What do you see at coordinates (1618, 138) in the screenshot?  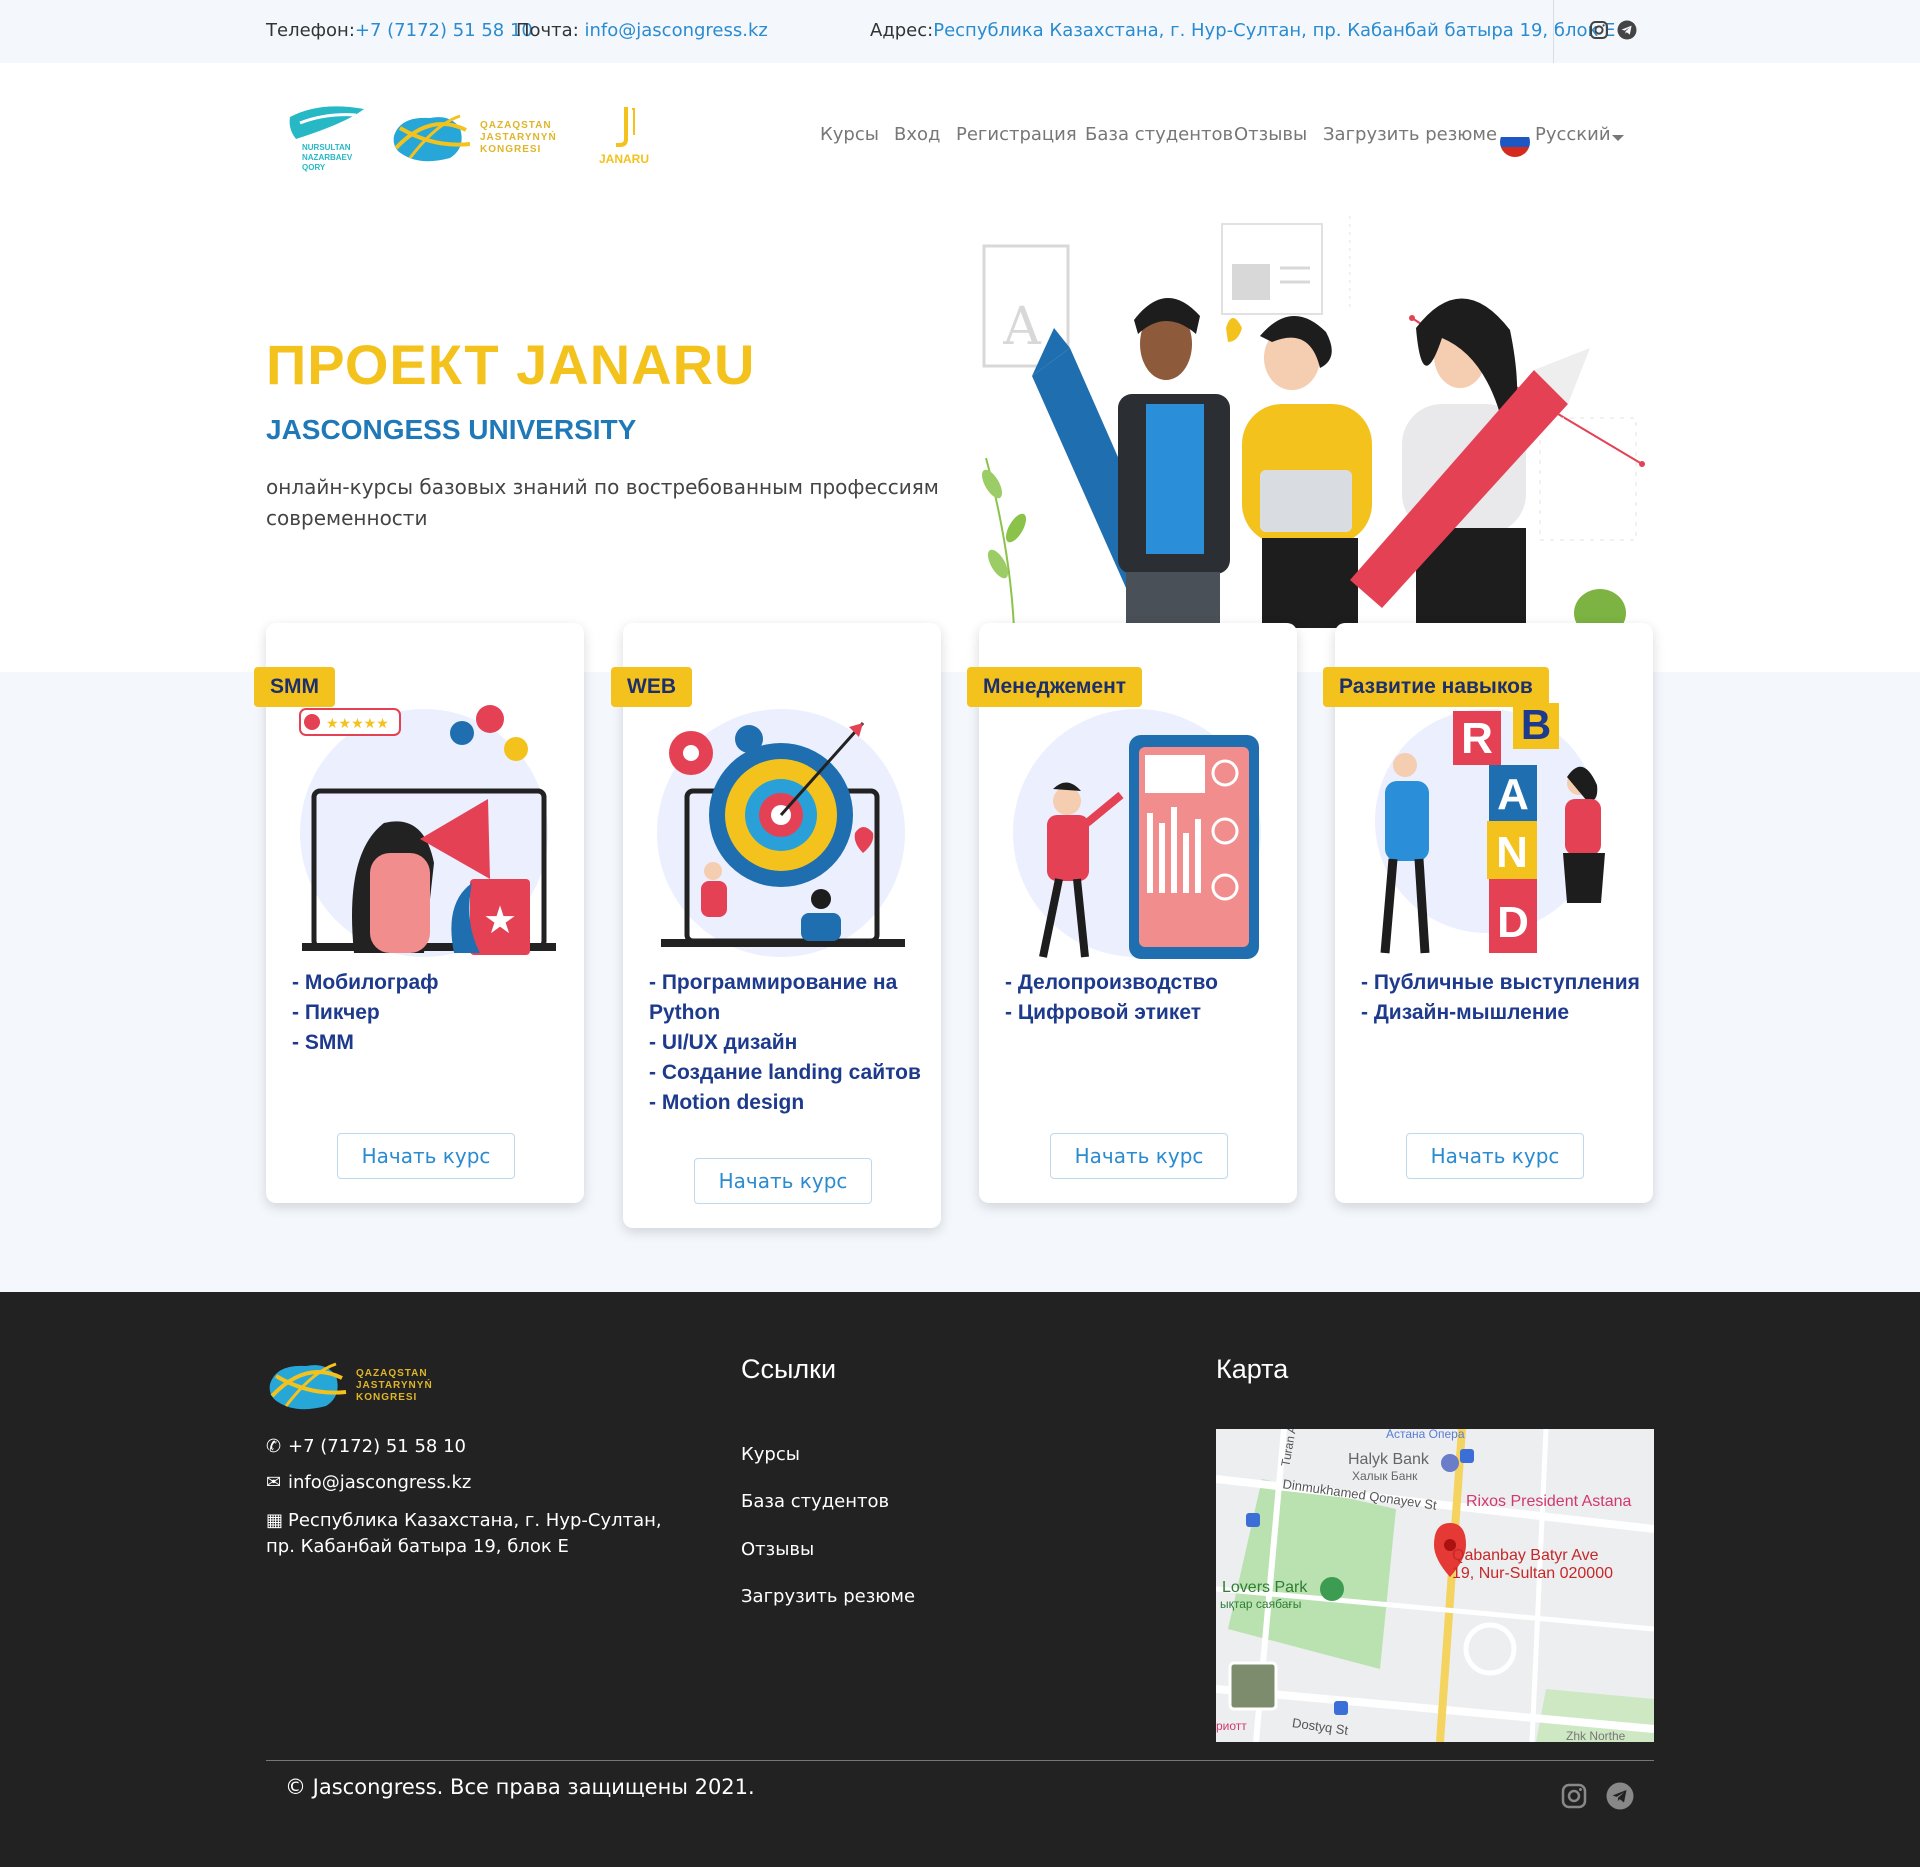 I see `chevron-down-icon` at bounding box center [1618, 138].